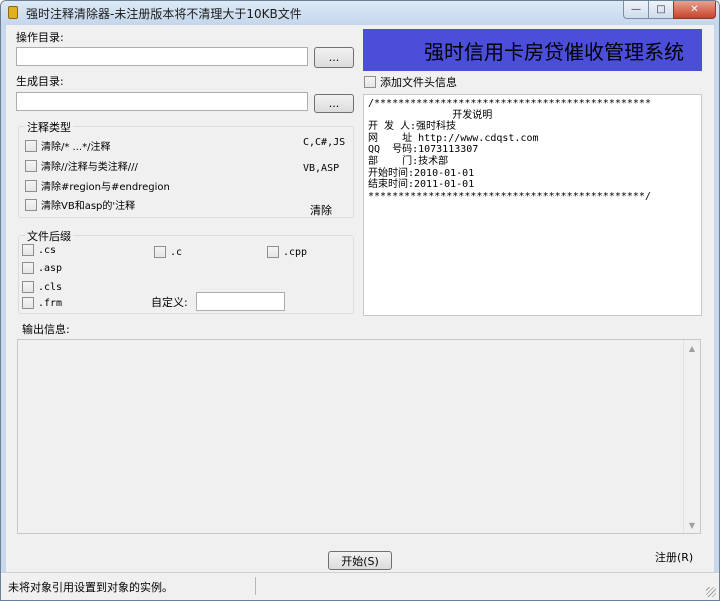 The height and width of the screenshot is (601, 720). I want to click on add-header-checkbox: 添加文件头信息, so click(410, 82).